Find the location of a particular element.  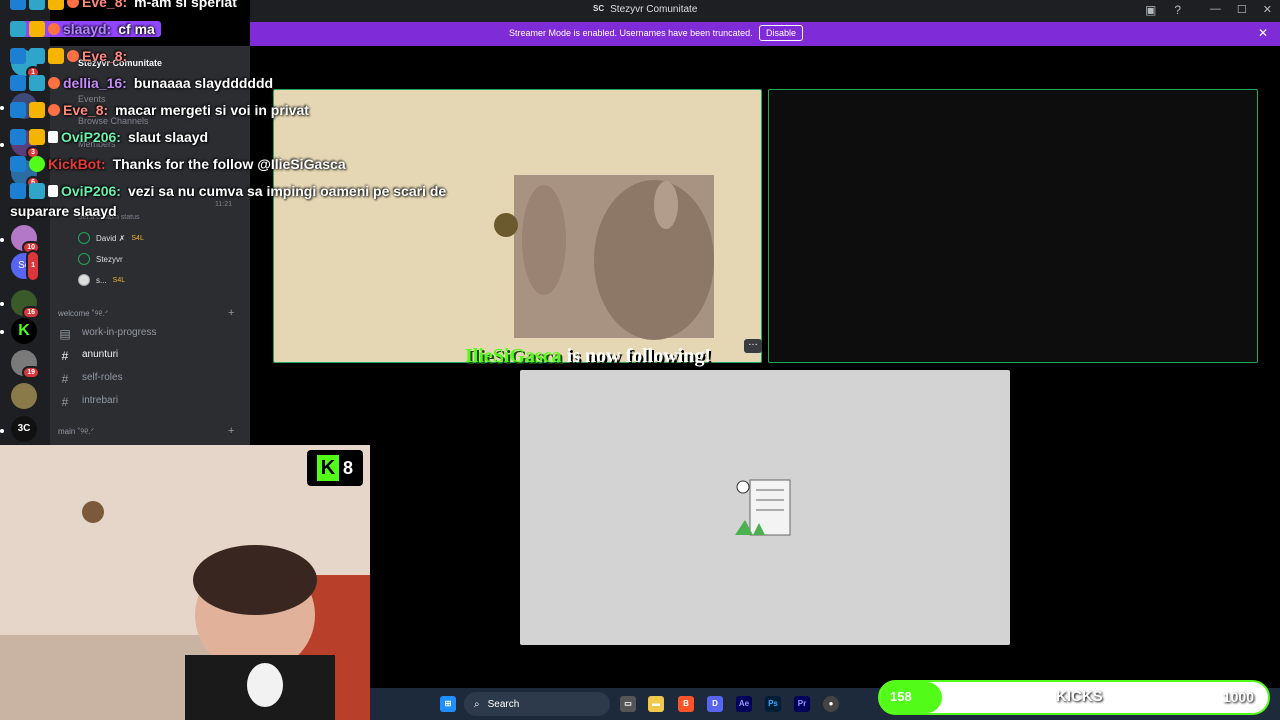

after-effects-icon: Ae is located at coordinates (744, 704).